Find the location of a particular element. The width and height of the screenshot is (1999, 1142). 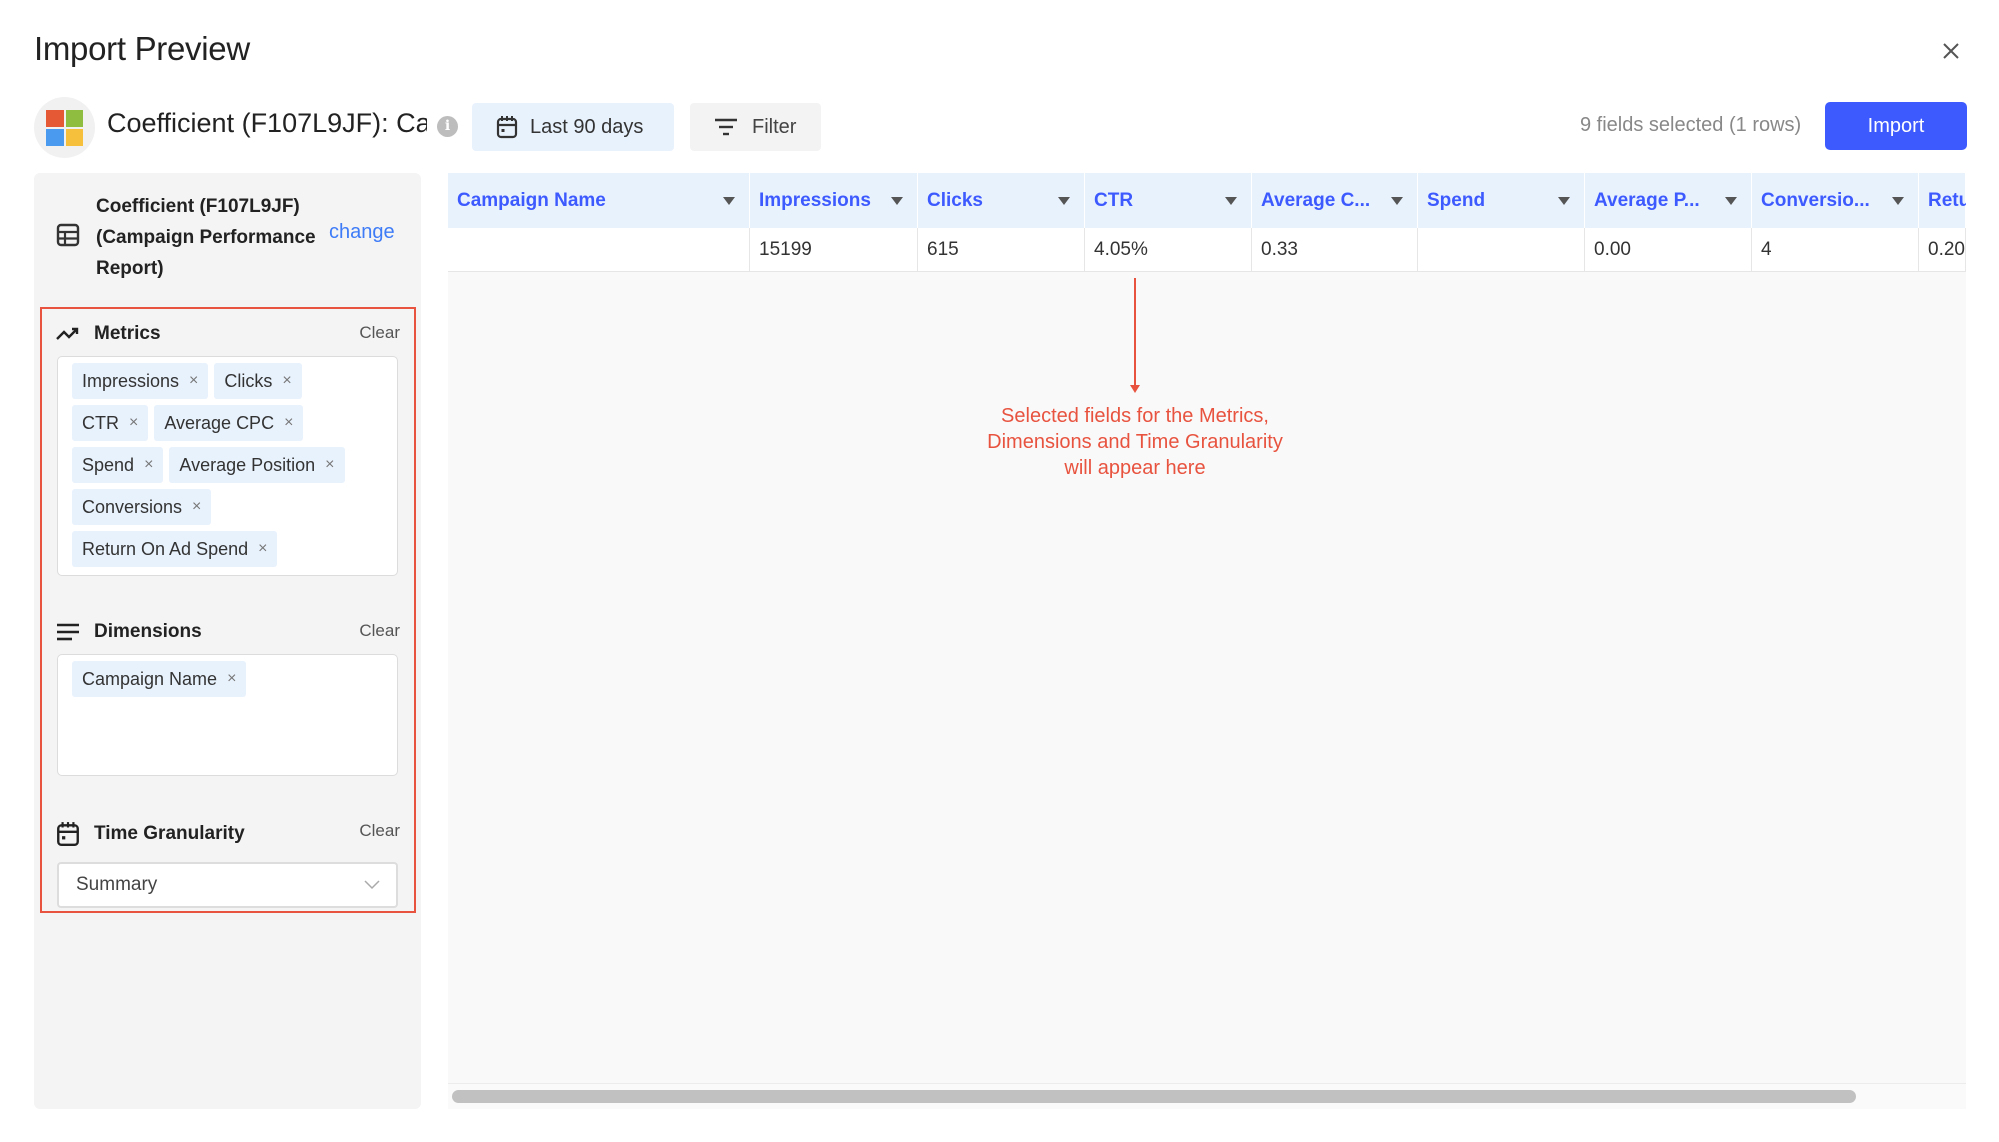

metrics-label: Metrics is located at coordinates (127, 333).